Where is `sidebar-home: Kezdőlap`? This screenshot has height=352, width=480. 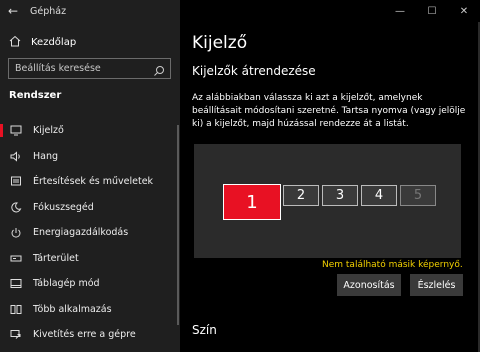 sidebar-home: Kezdőlap is located at coordinates (90, 42).